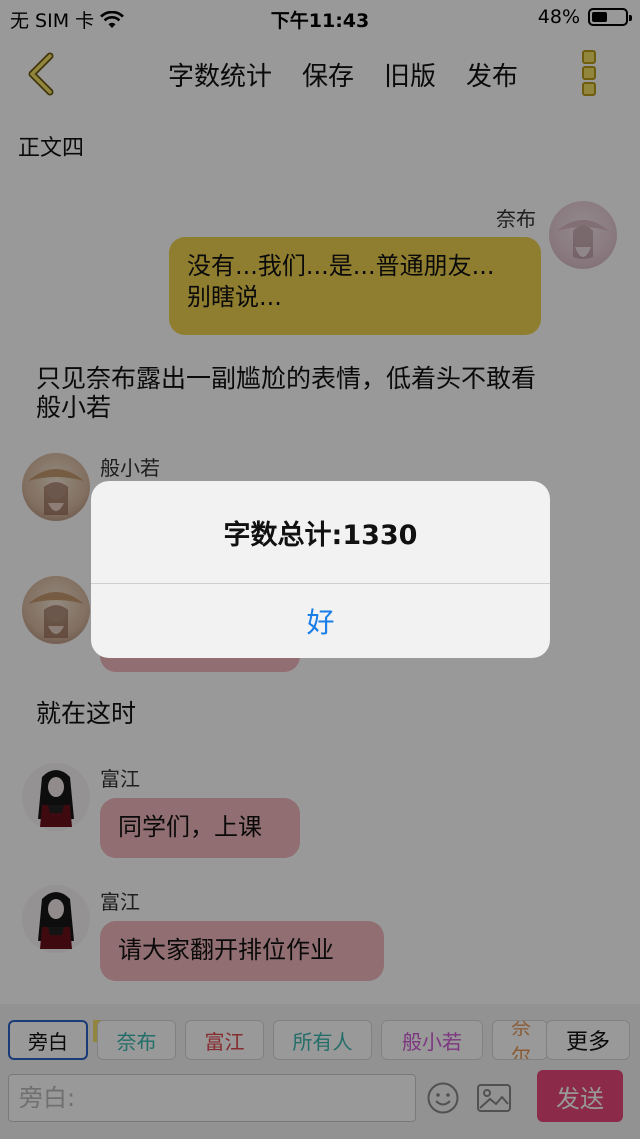  I want to click on alert-dialog: 字数总计:1330 好, so click(320, 569).